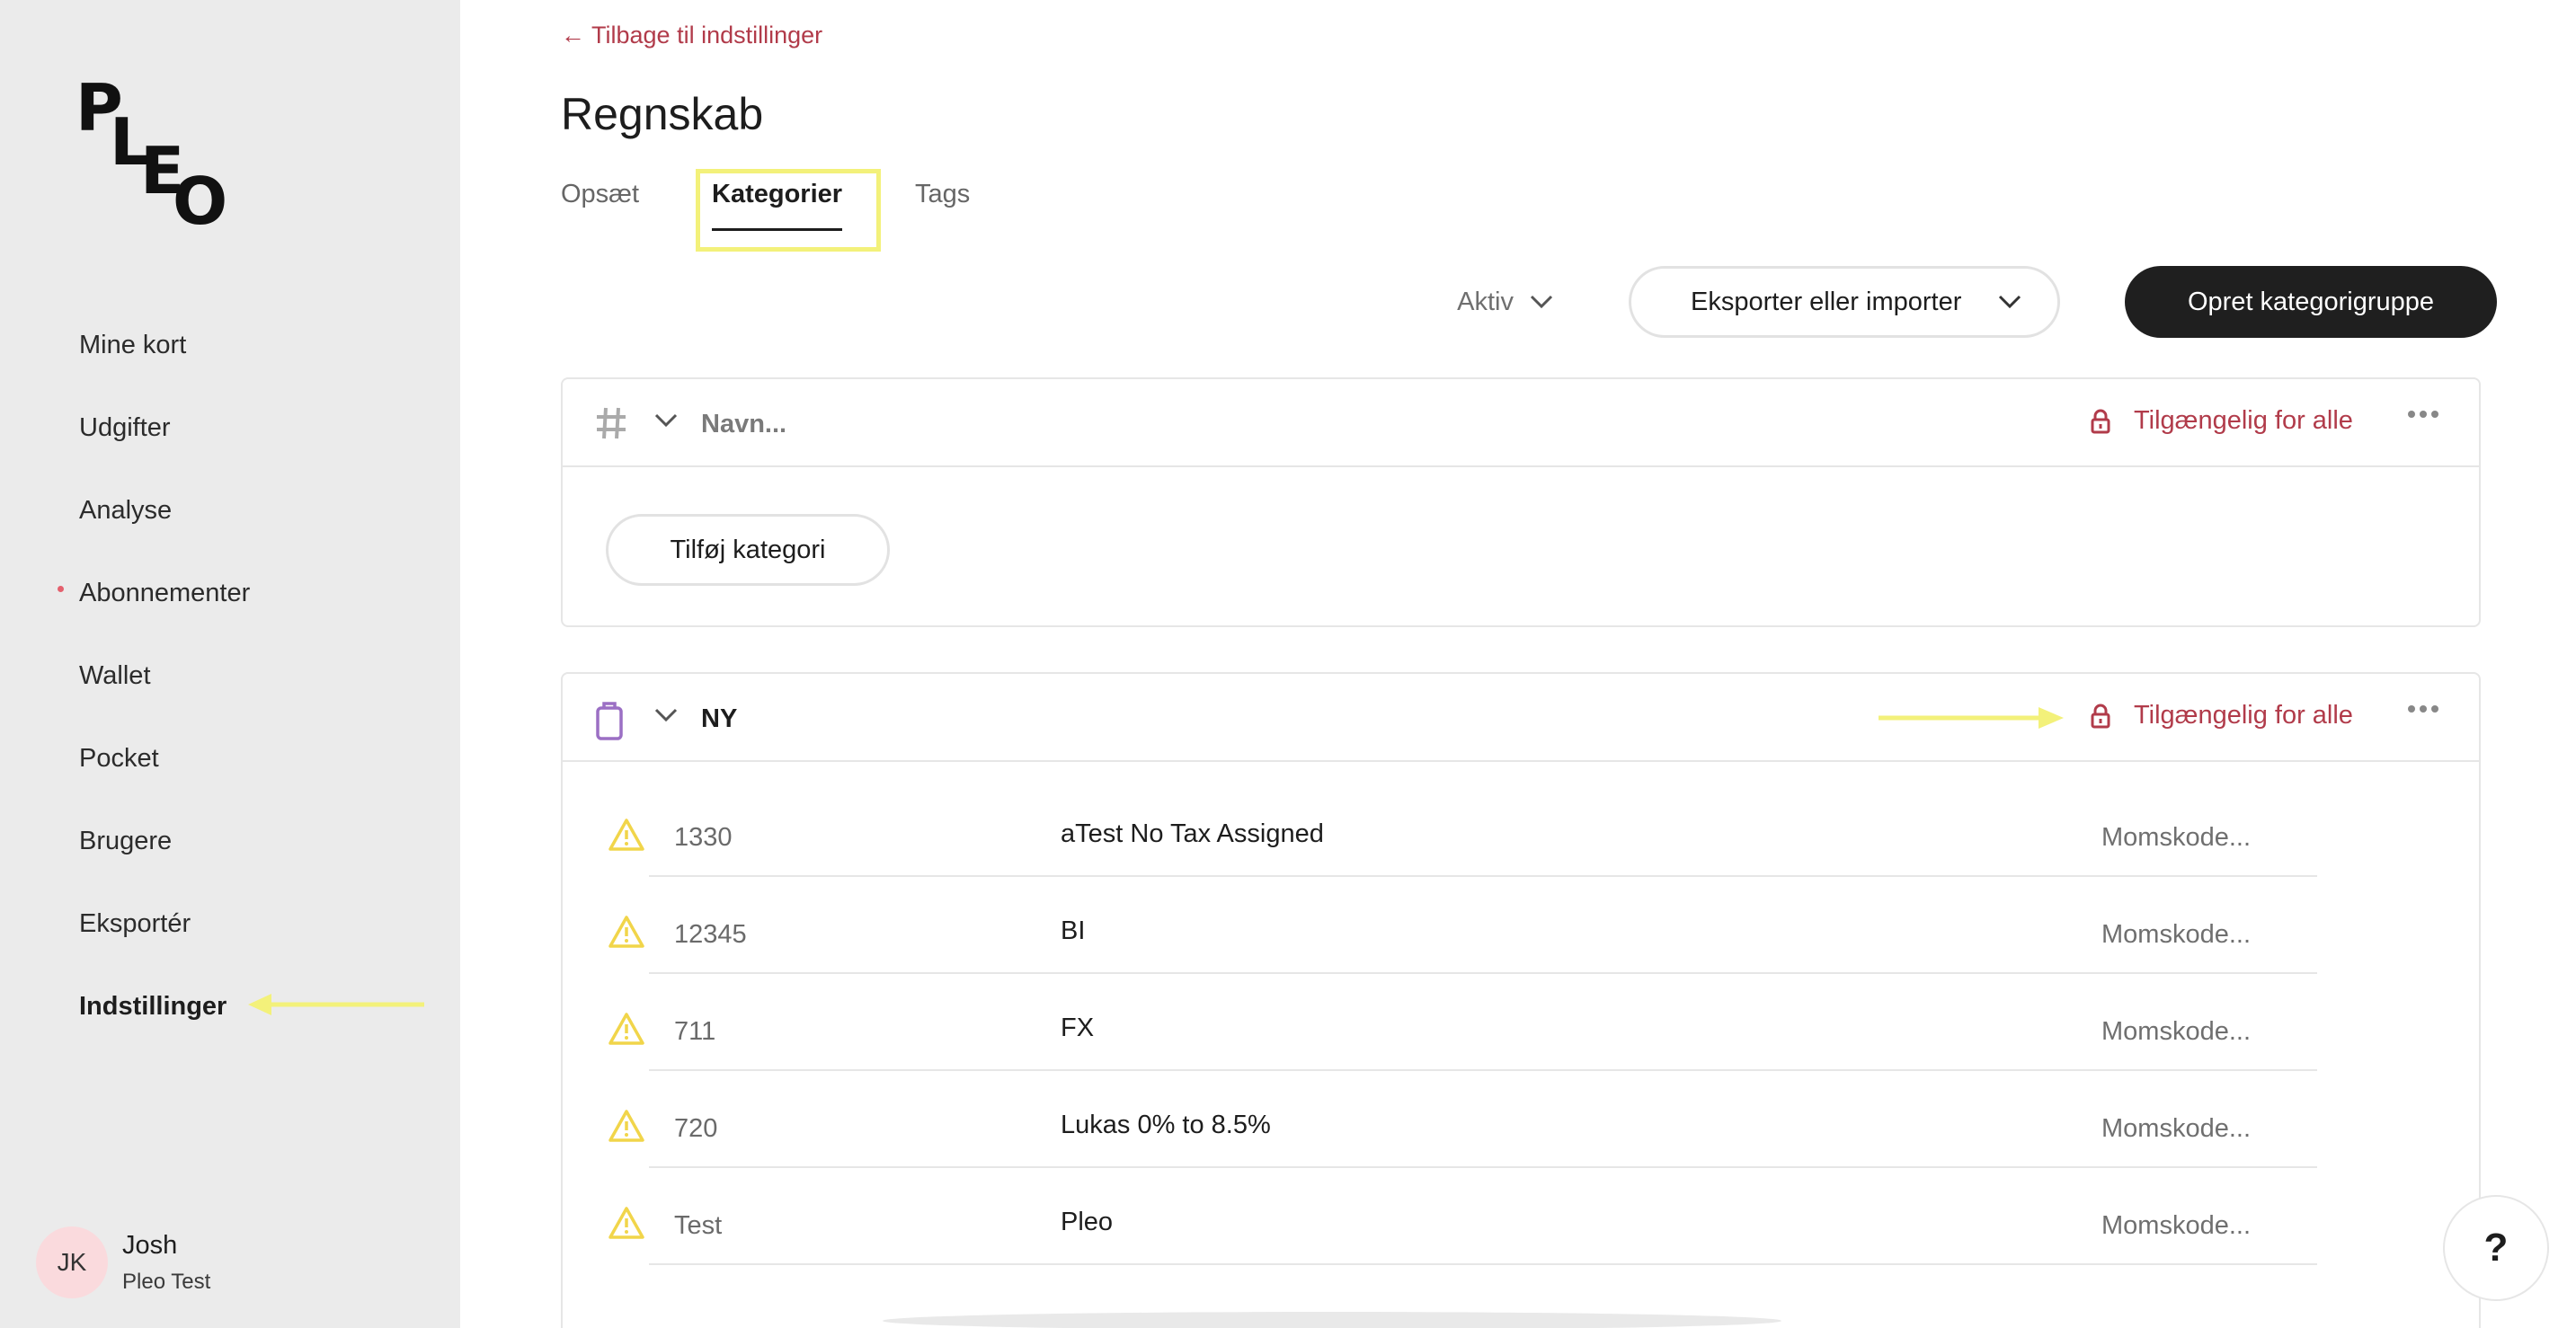 The height and width of the screenshot is (1328, 2576). Describe the element at coordinates (230, 1007) in the screenshot. I see `sidebar-item-indstillinger: Indstillinger` at that location.